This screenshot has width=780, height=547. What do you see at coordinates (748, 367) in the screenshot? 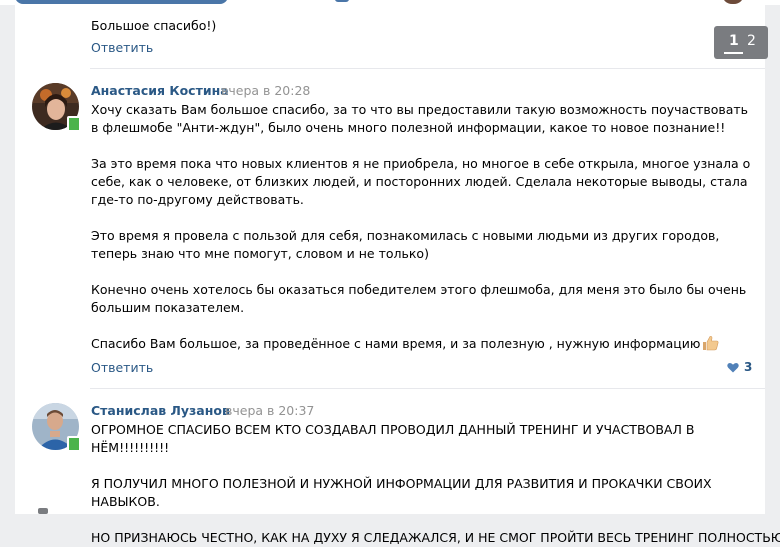
I see `like-count: 3` at bounding box center [748, 367].